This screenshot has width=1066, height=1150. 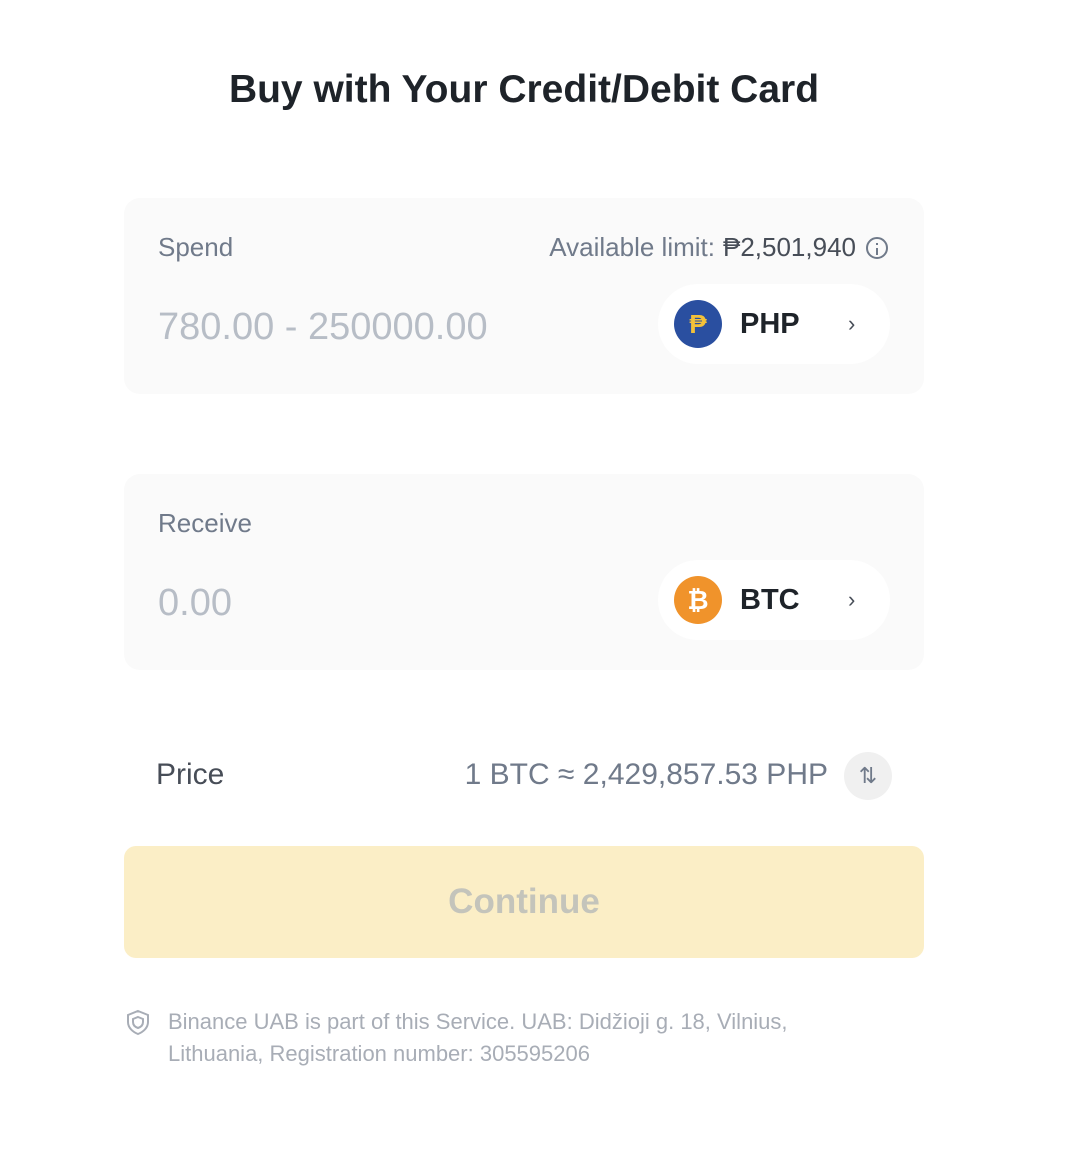 What do you see at coordinates (877, 247) in the screenshot?
I see `info-icon` at bounding box center [877, 247].